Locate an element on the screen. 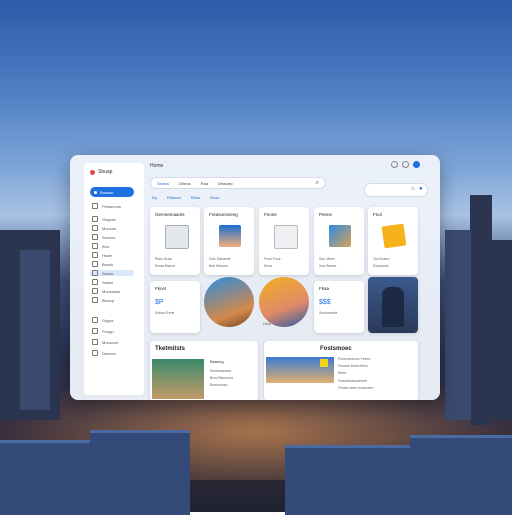 This screenshot has width=512, height=515. stat-card: Fkaa $$$ Sosmoesee is located at coordinates (339, 307).